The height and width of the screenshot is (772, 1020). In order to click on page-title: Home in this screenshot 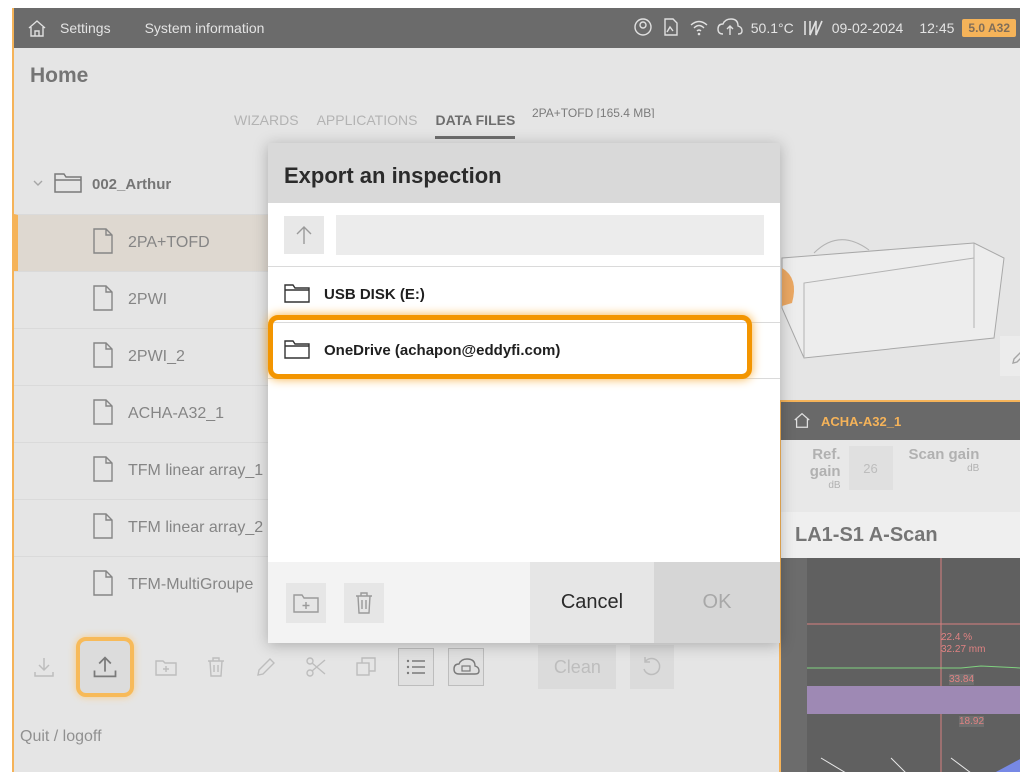, I will do `click(59, 75)`.